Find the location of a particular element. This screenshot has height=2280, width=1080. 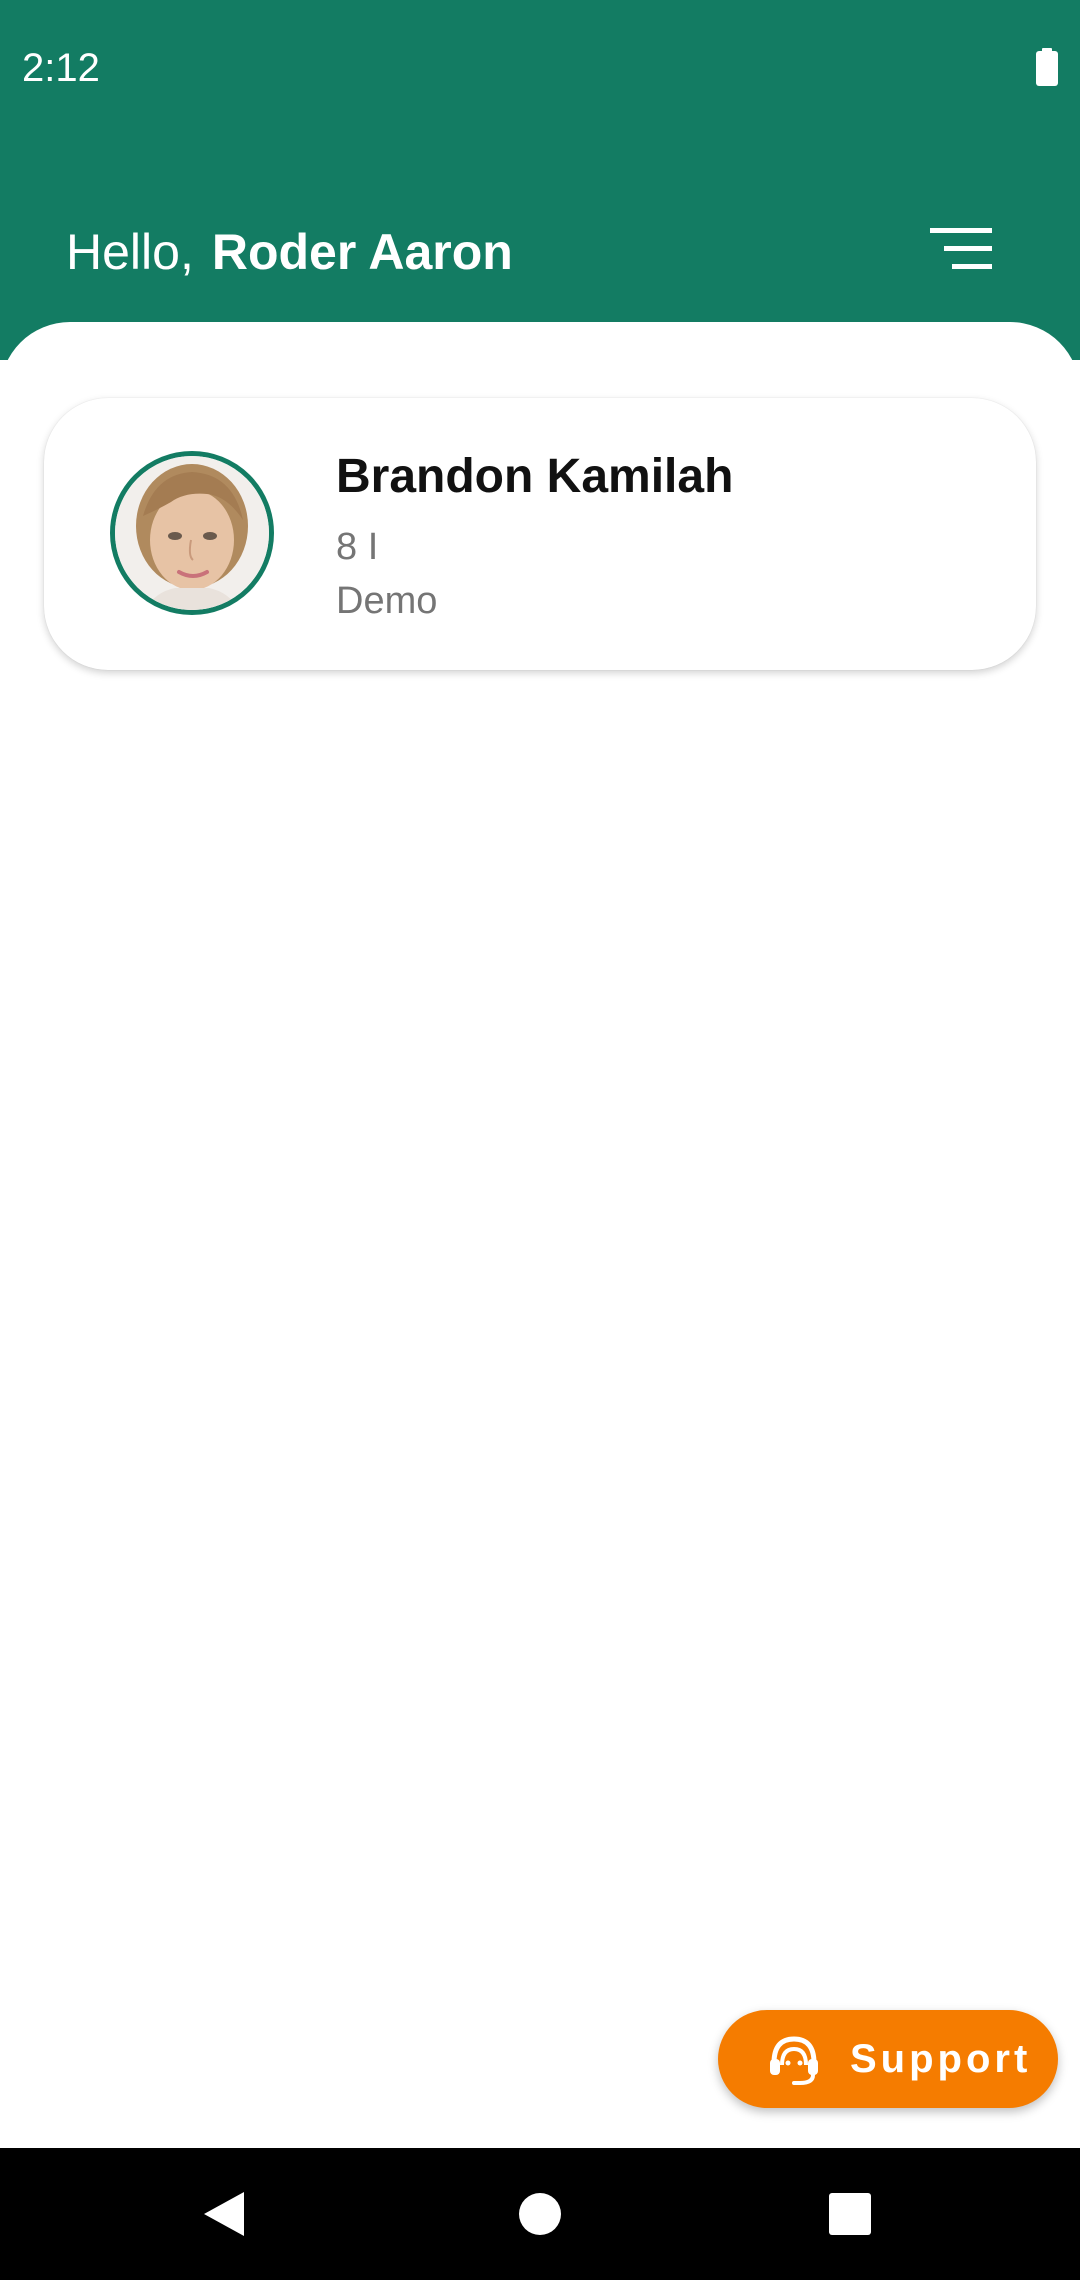

home-circle-icon is located at coordinates (540, 2214).